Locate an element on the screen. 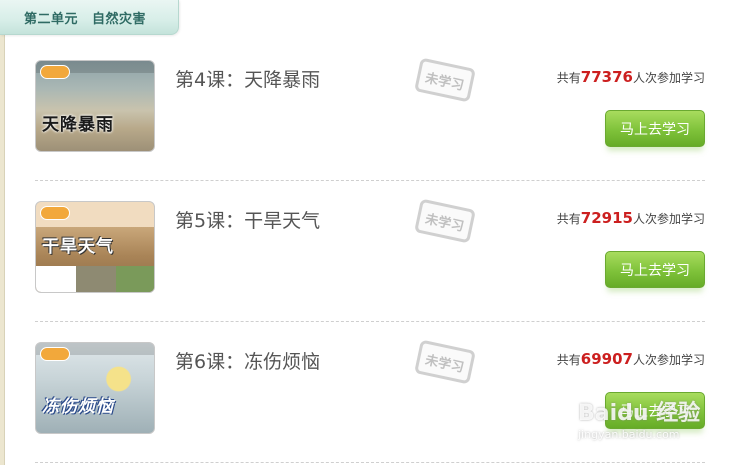 The height and width of the screenshot is (465, 745). count-number: 72915 is located at coordinates (606, 218).